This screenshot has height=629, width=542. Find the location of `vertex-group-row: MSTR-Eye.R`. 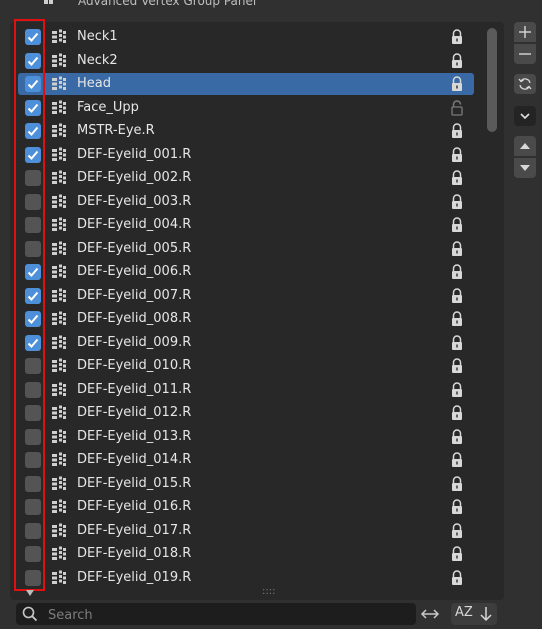

vertex-group-row: MSTR-Eye.R is located at coordinates (246, 131).